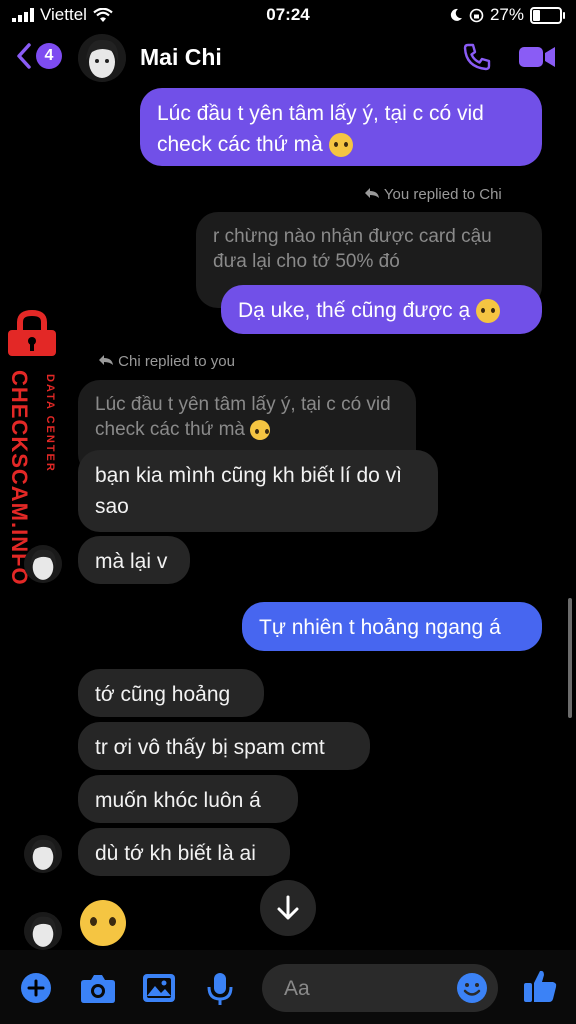  I want to click on back-button: 4, so click(39, 56).